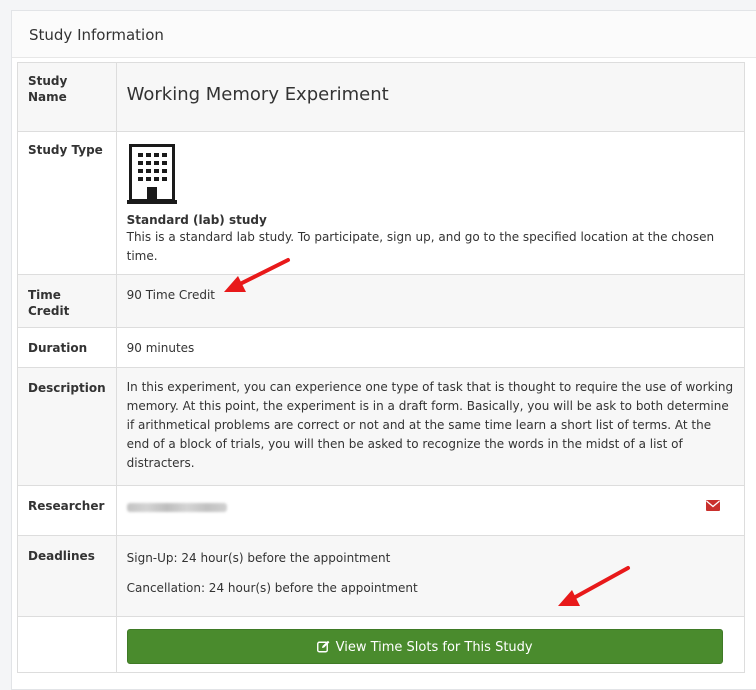 The height and width of the screenshot is (690, 756). Describe the element at coordinates (151, 174) in the screenshot. I see `building-icon` at that location.